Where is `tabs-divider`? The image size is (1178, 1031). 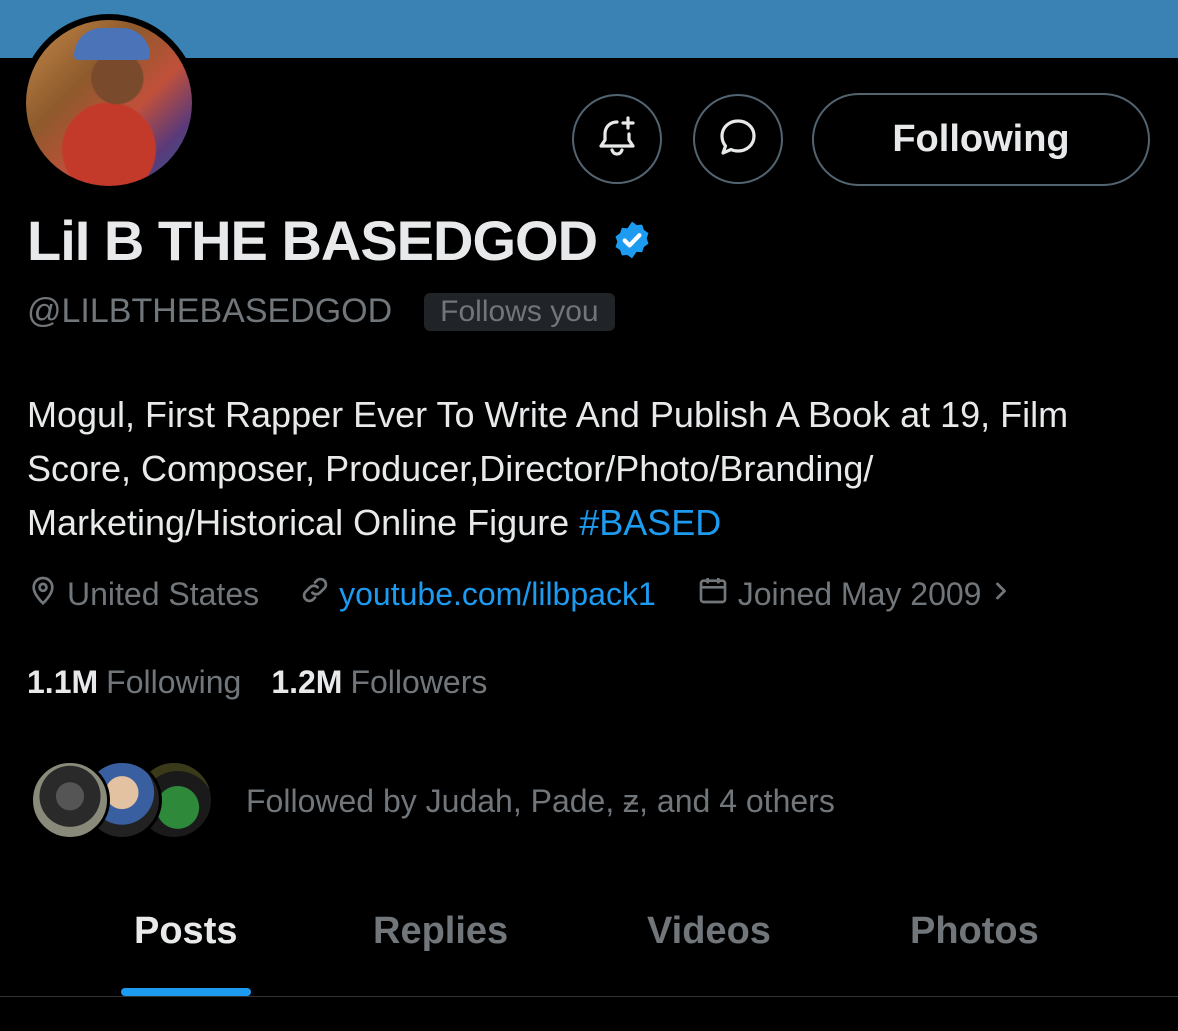
tabs-divider is located at coordinates (589, 996).